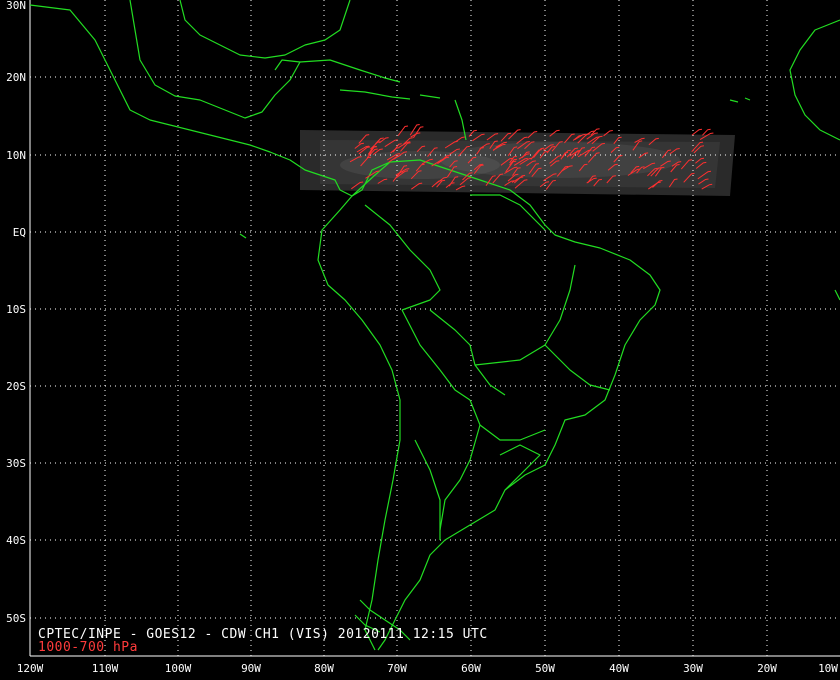  Describe the element at coordinates (16, 463) in the screenshot. I see `lat-label: 30S` at that location.